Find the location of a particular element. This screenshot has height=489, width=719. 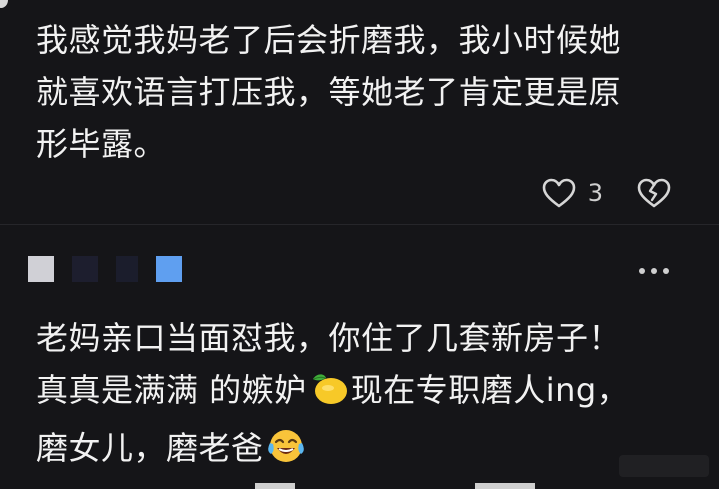

broken-heart-icon is located at coordinates (654, 193).